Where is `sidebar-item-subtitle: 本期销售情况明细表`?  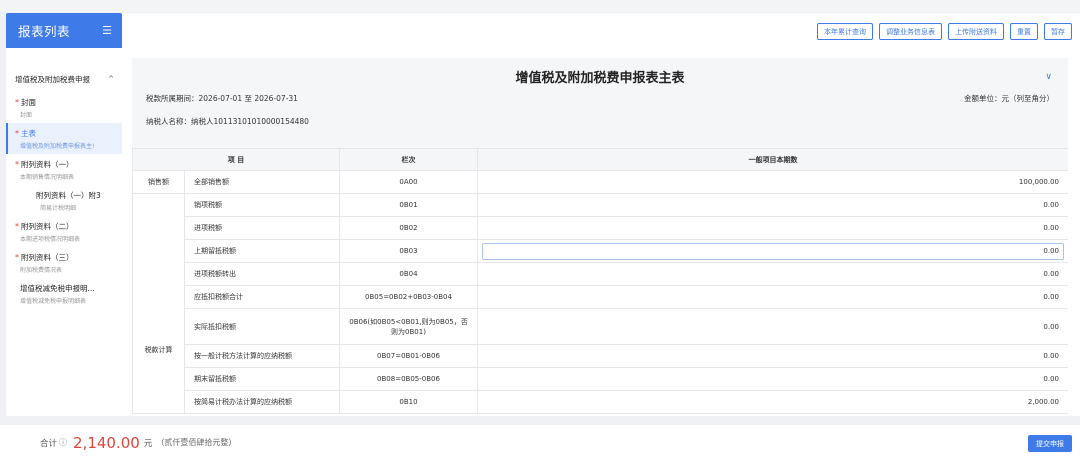
sidebar-item-subtitle: 本期销售情况明细表 is located at coordinates (47, 177).